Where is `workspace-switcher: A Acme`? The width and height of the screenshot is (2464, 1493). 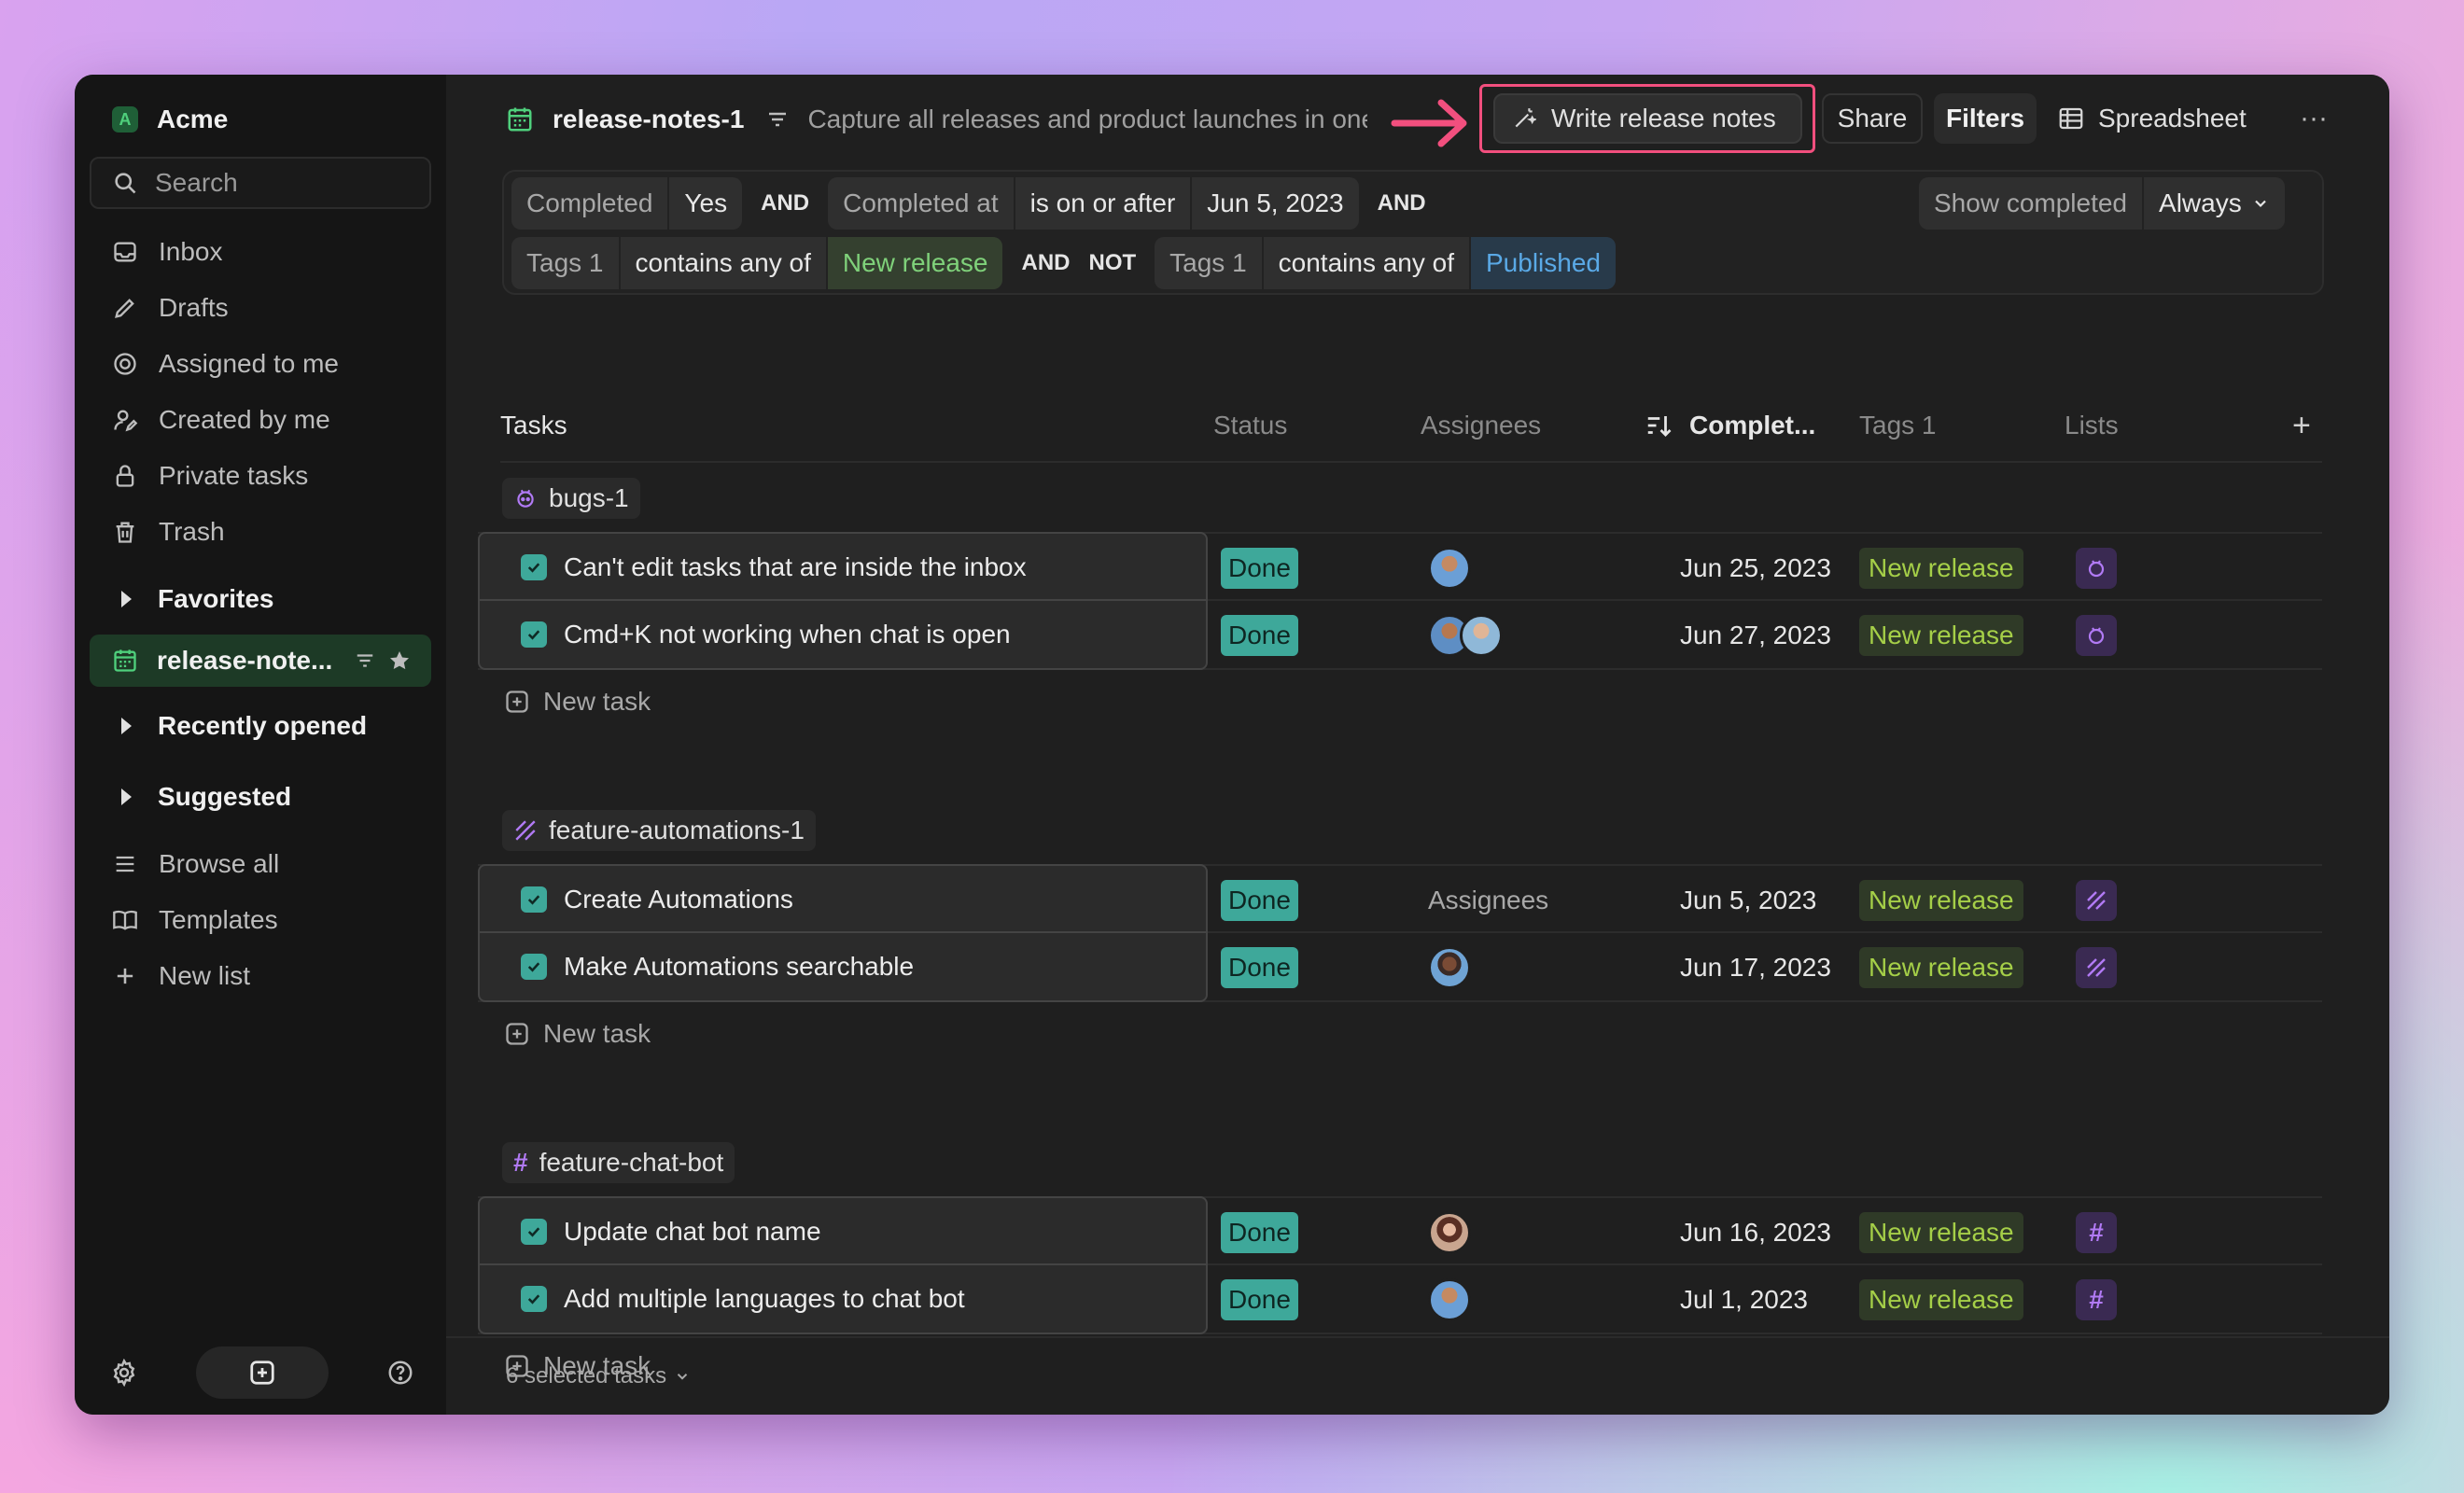
workspace-switcher: A Acme is located at coordinates (260, 120).